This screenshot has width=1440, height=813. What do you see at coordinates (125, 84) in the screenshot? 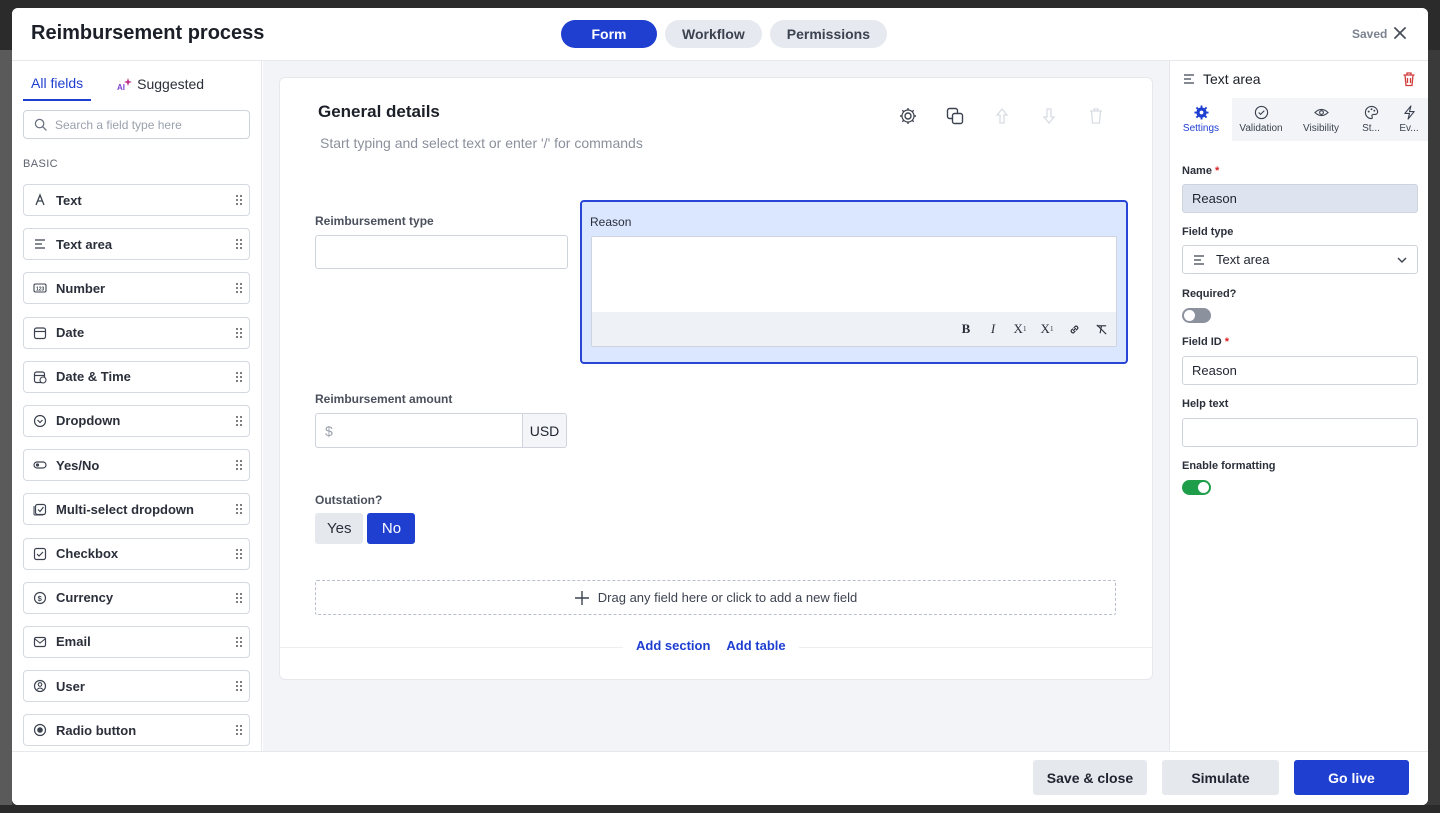
I see `ai-sparkle-icon: AI` at bounding box center [125, 84].